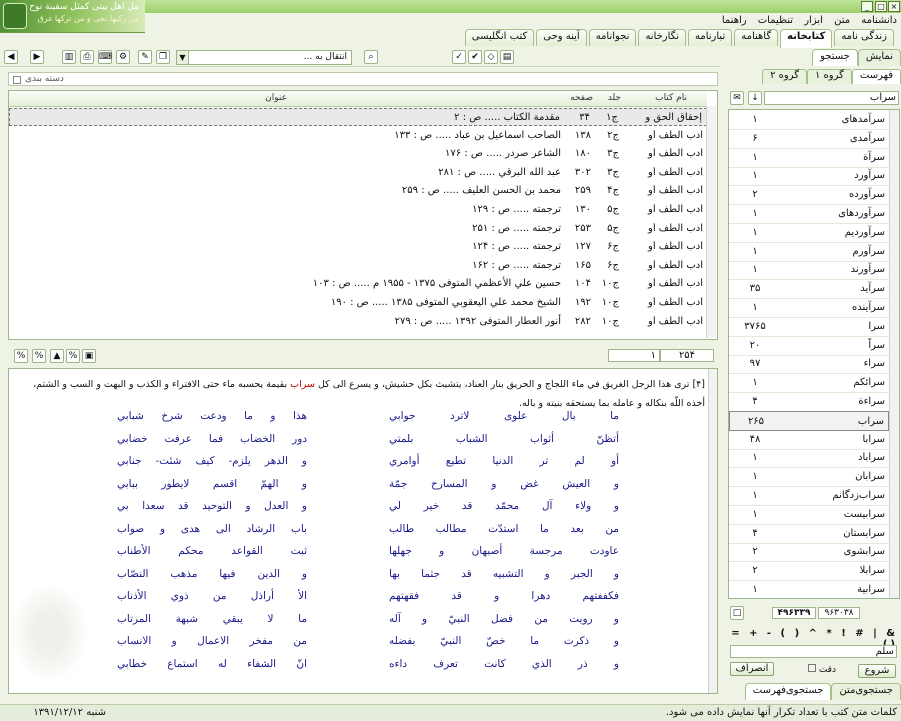 The height and width of the screenshot is (721, 901). What do you see at coordinates (876, 76) in the screenshot?
I see `tab-index: فهرست` at bounding box center [876, 76].